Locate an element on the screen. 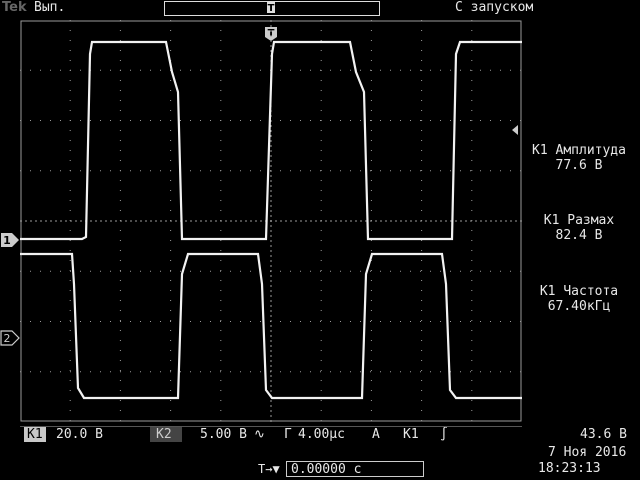  acquisition-state: Вып. is located at coordinates (50, 7).